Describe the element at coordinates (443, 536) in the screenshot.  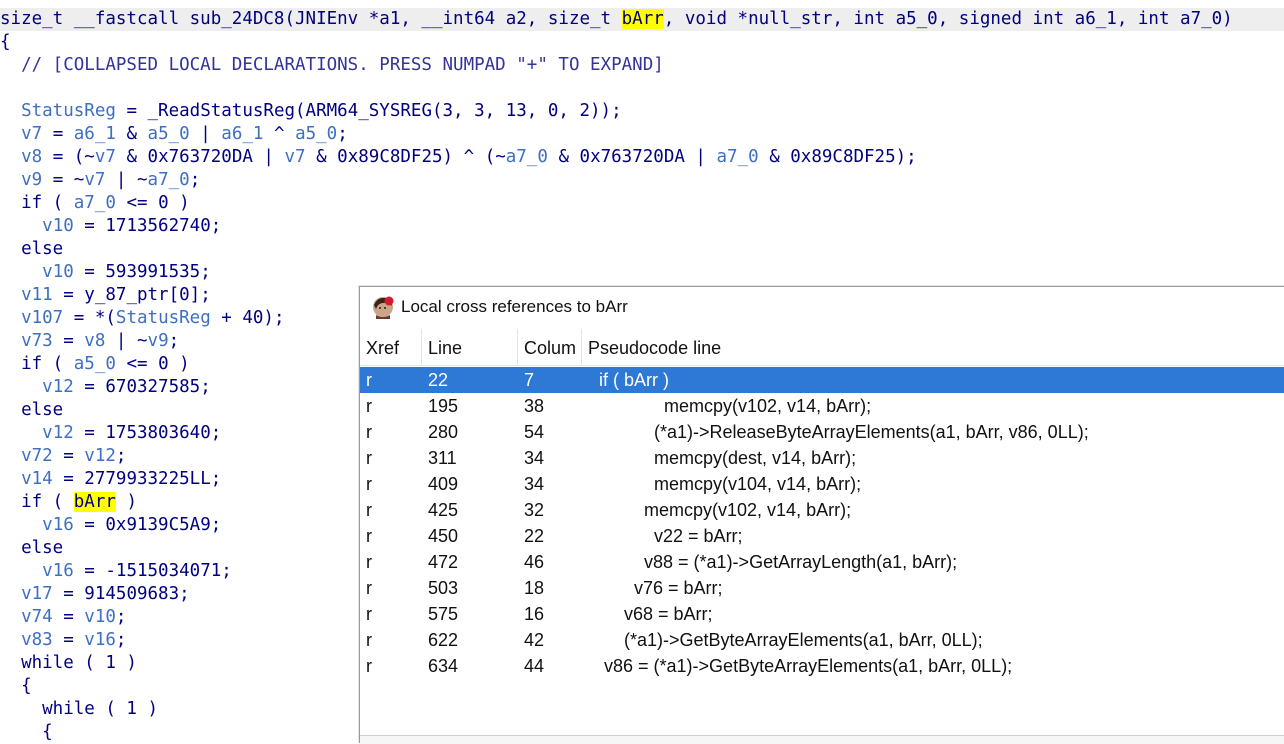
I see `line-cell: 450` at that location.